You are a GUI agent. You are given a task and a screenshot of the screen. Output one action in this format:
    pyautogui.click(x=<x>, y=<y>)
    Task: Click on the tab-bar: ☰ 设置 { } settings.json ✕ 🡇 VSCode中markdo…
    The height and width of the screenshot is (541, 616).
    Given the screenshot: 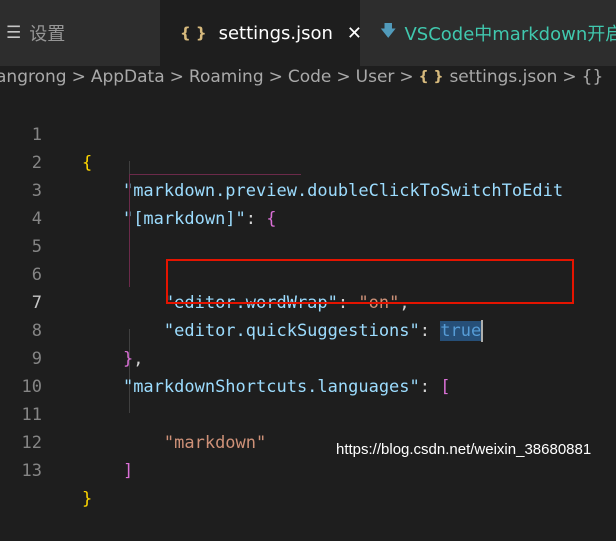 What is the action you would take?
    pyautogui.click(x=308, y=33)
    